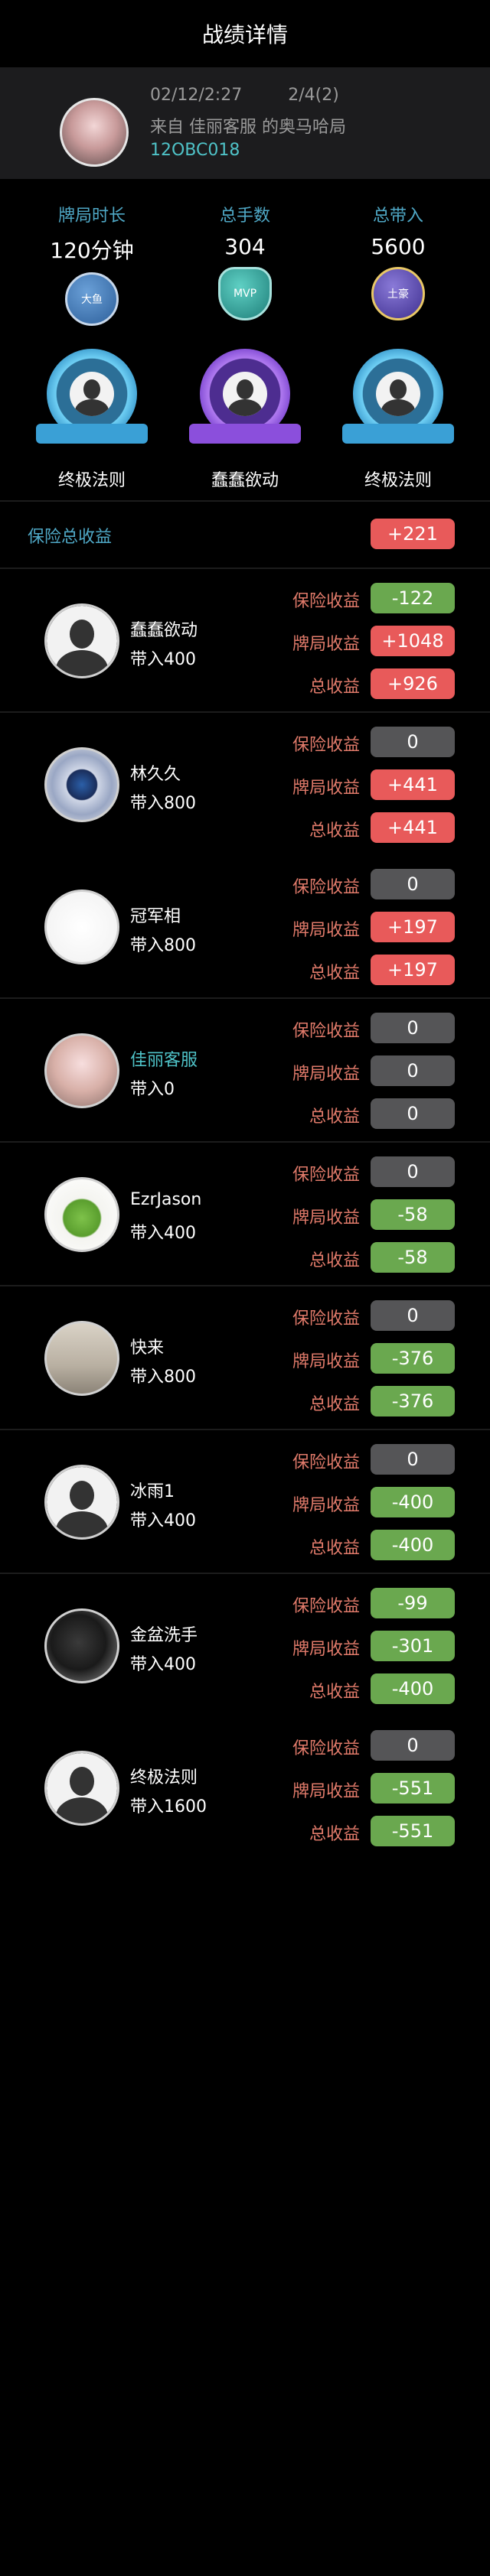  Describe the element at coordinates (398, 261) in the screenshot. I see `stat-buyin: 总带入 5600 土豪` at that location.